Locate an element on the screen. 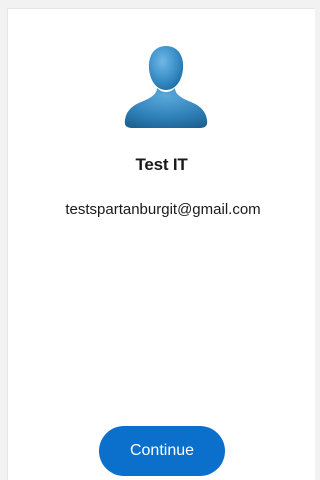 This screenshot has height=480, width=320. account-email: testspartanburgit@gmail.com is located at coordinates (163, 209).